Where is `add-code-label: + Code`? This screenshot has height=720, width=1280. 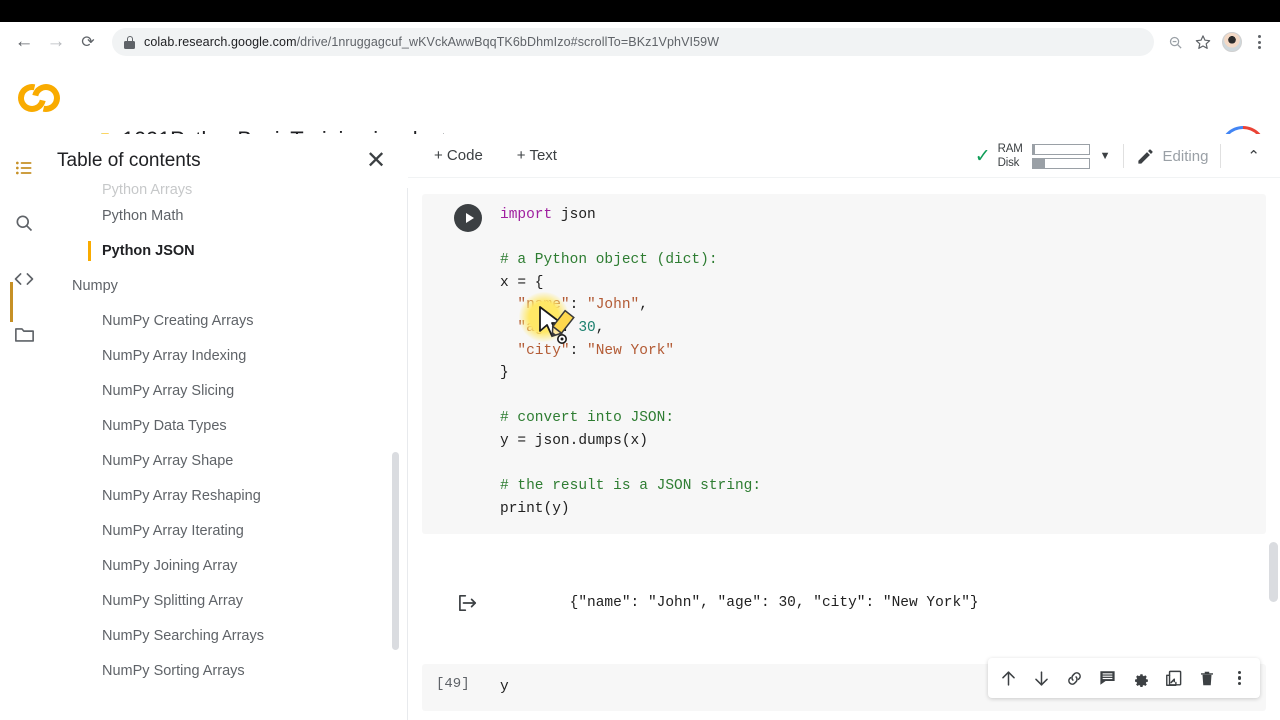 add-code-label: + Code is located at coordinates (458, 155).